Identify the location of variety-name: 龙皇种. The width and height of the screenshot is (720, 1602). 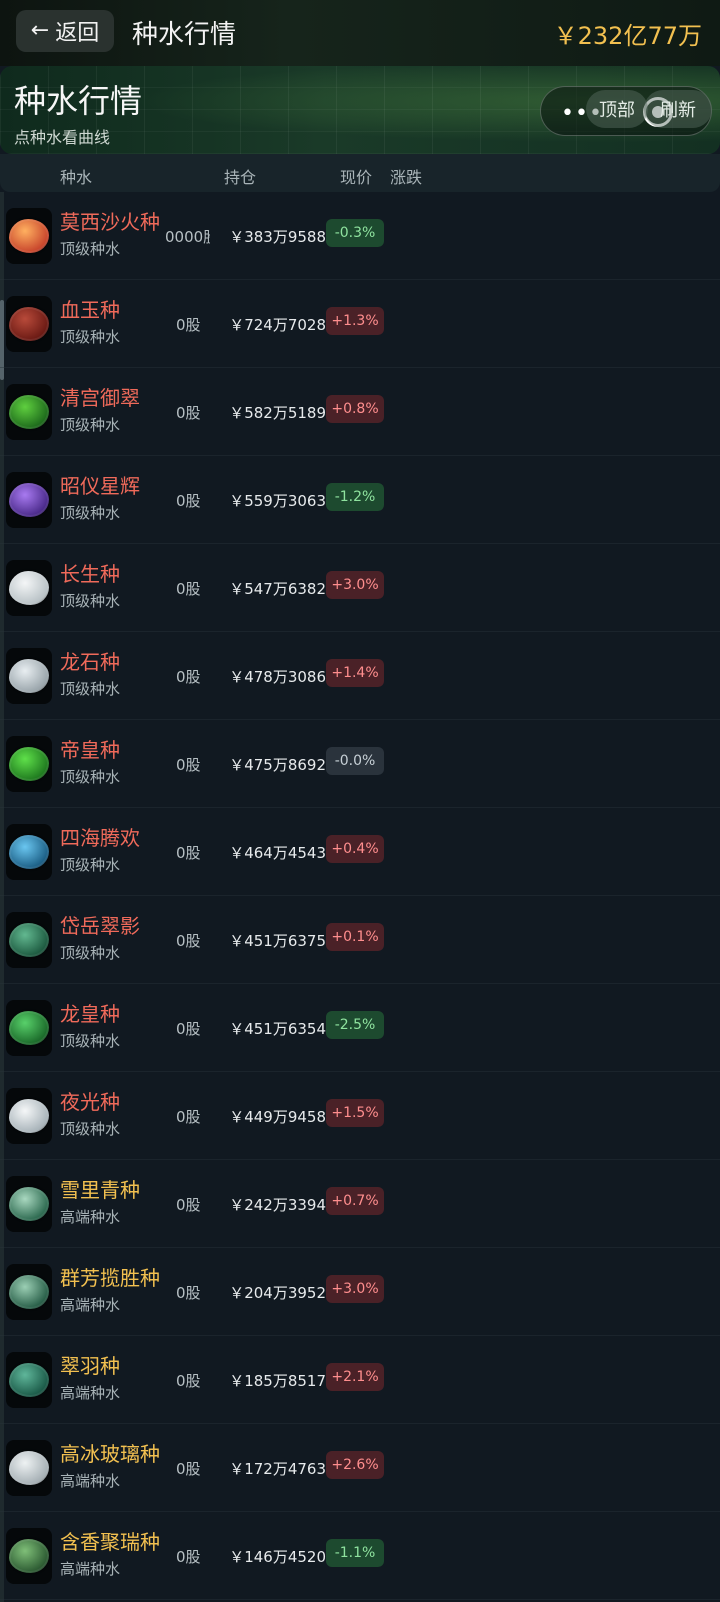
(90, 1012).